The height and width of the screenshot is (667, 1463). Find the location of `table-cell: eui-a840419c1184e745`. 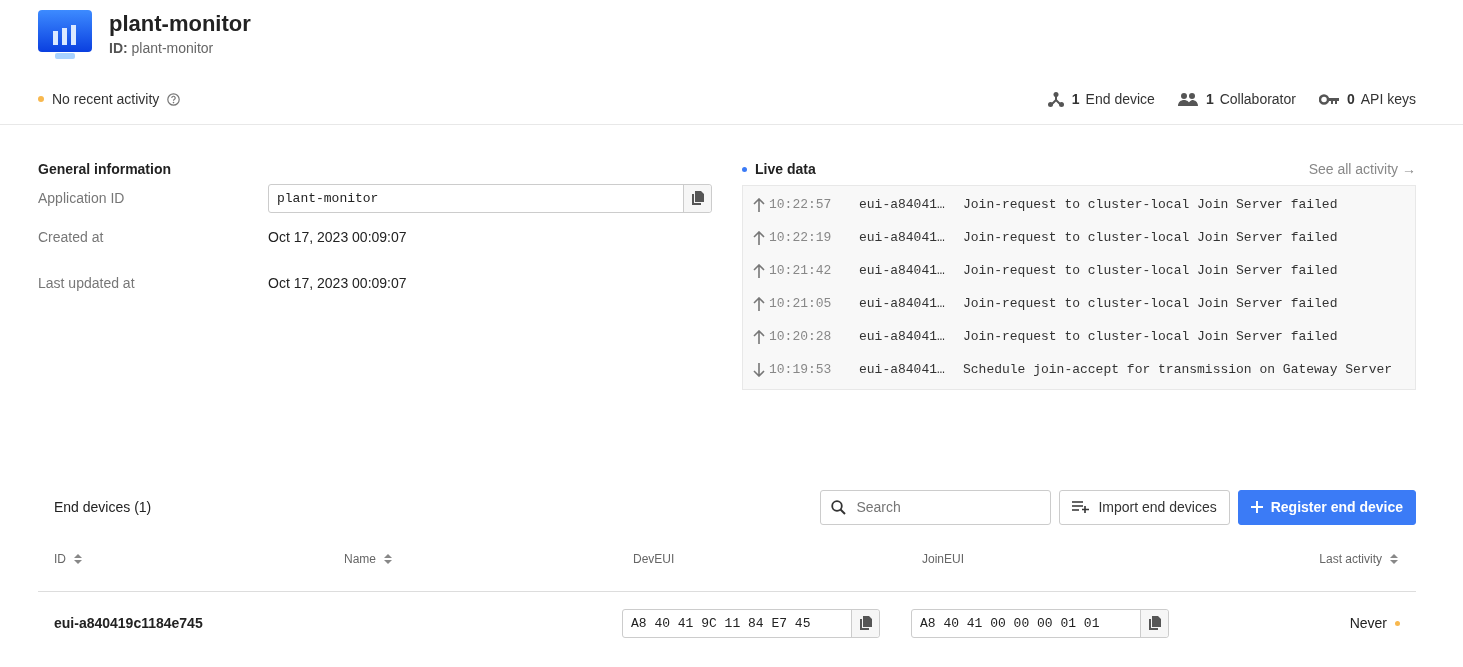

table-cell: eui-a840419c1184e745 is located at coordinates (128, 623).